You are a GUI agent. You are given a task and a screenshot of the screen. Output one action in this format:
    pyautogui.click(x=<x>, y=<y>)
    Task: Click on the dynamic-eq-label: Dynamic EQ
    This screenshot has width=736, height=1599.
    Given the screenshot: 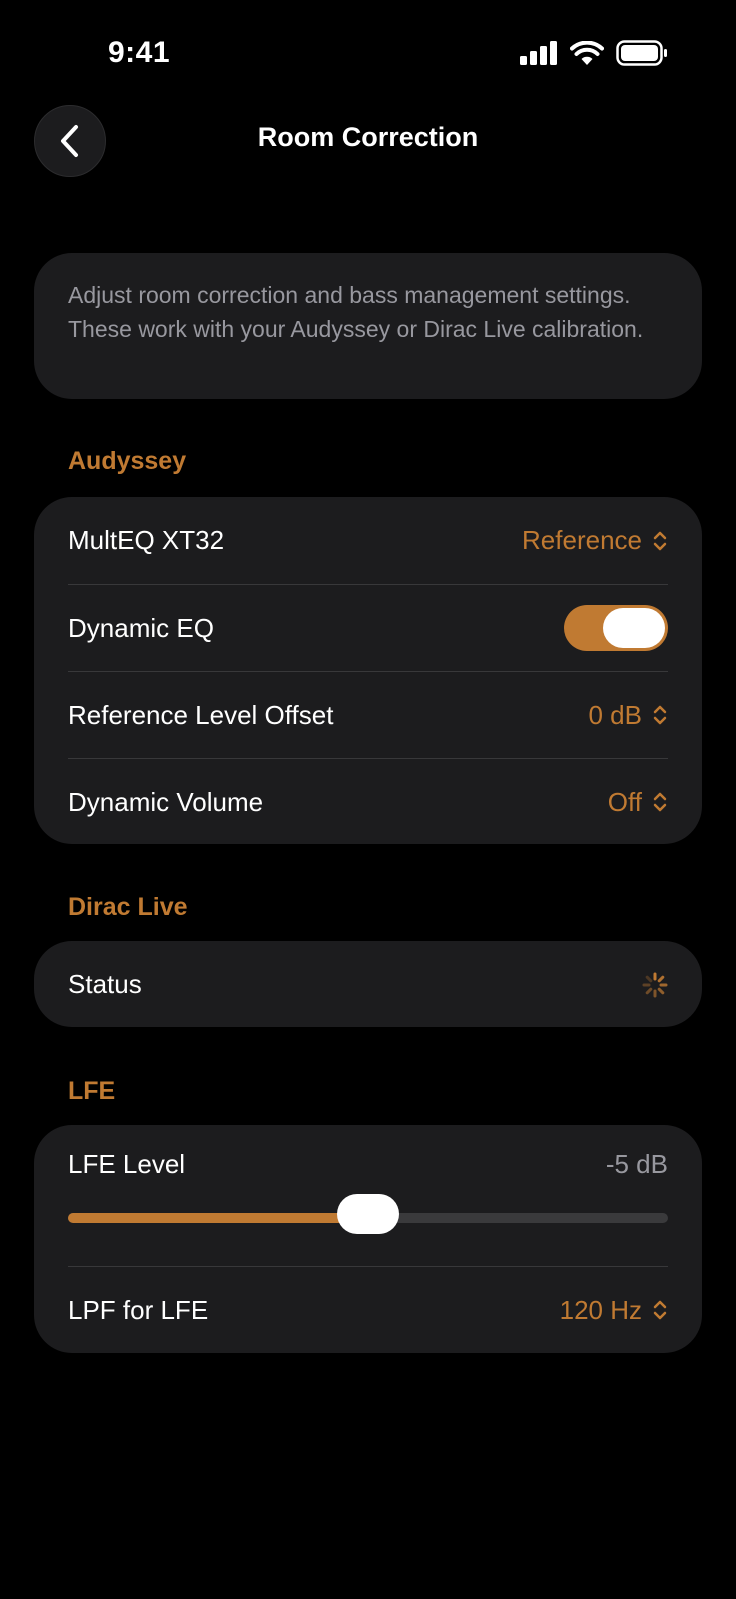 What is the action you would take?
    pyautogui.click(x=141, y=627)
    